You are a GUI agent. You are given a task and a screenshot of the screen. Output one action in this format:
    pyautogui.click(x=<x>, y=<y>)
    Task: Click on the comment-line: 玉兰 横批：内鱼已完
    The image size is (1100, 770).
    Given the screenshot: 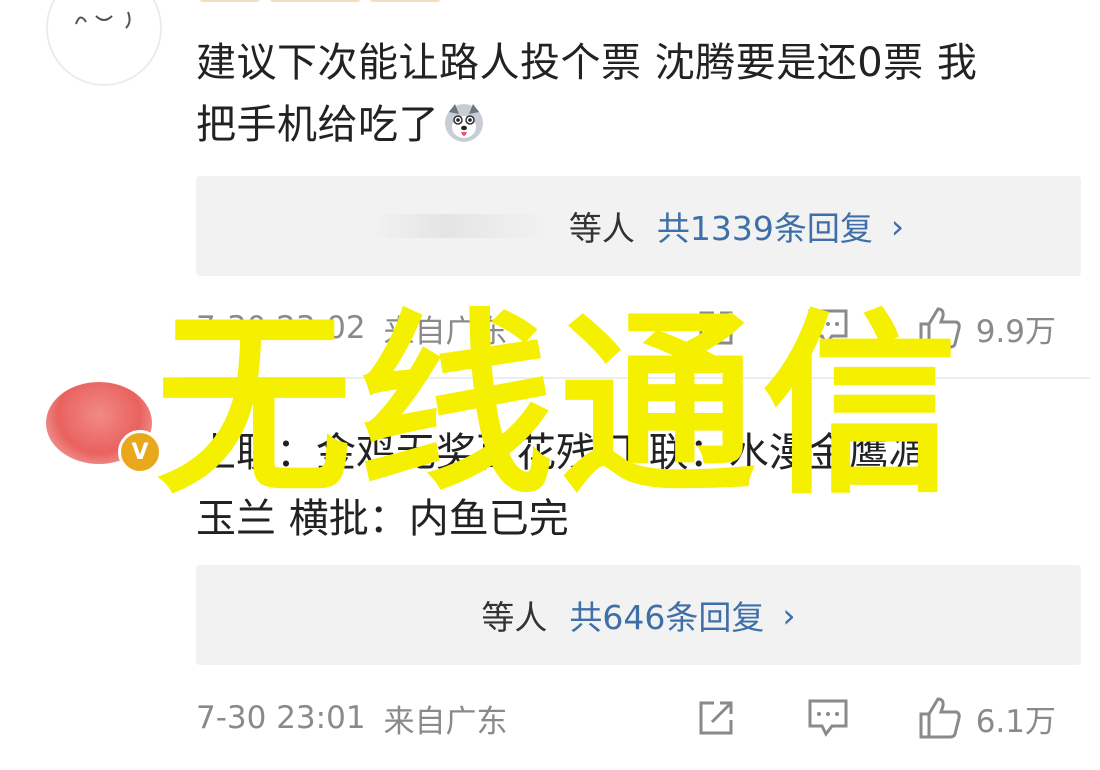 What is the action you would take?
    pyautogui.click(x=382, y=519)
    